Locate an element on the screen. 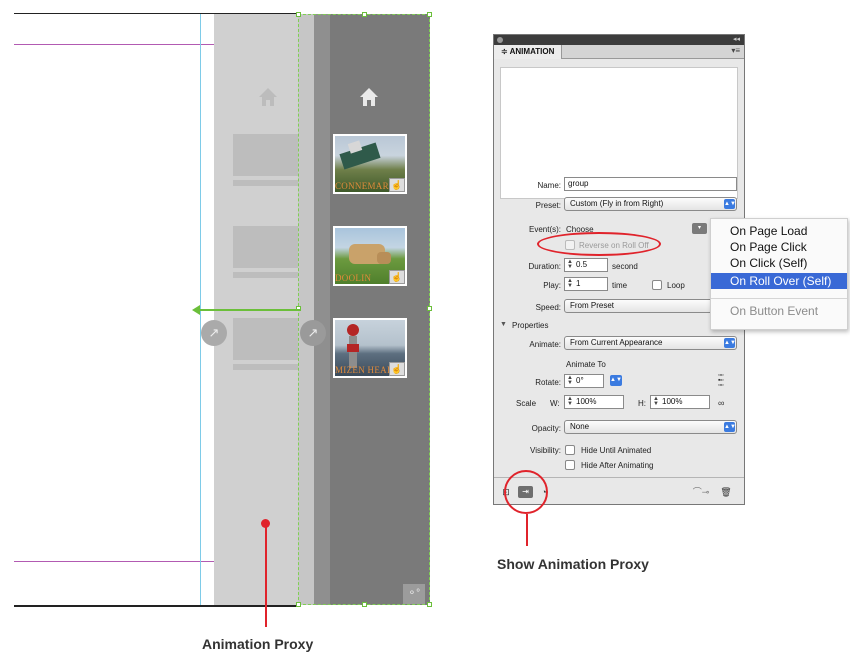 This screenshot has height=654, width=850. opacity-value: None is located at coordinates (580, 426).